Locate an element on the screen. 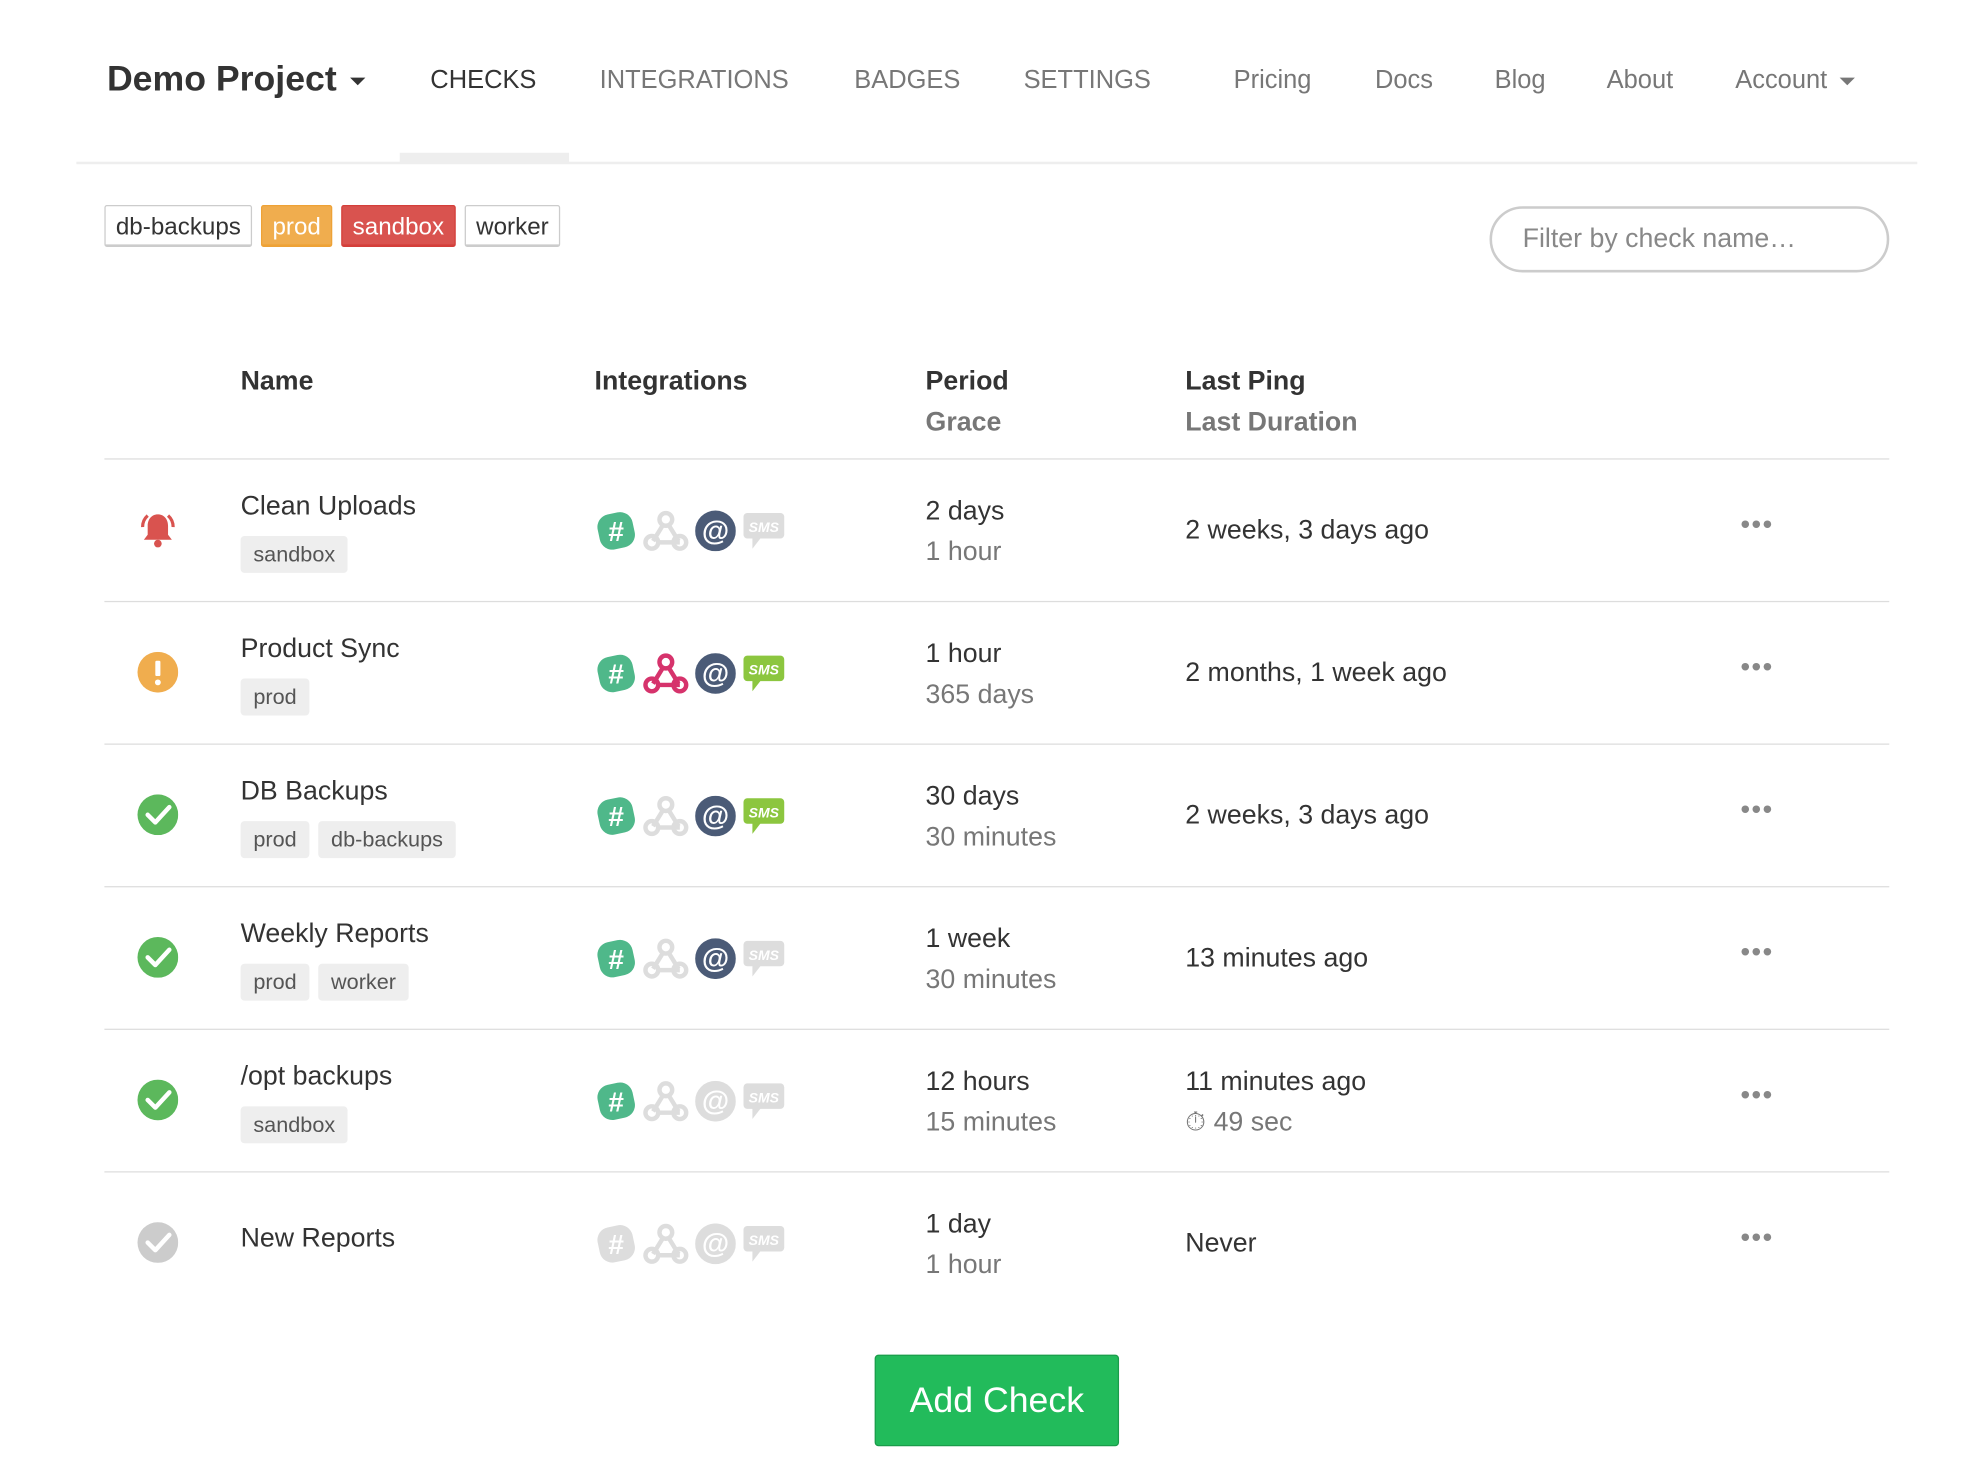  last-ping-value: 2 weeks, 3 days ago is located at coordinates (1307, 530).